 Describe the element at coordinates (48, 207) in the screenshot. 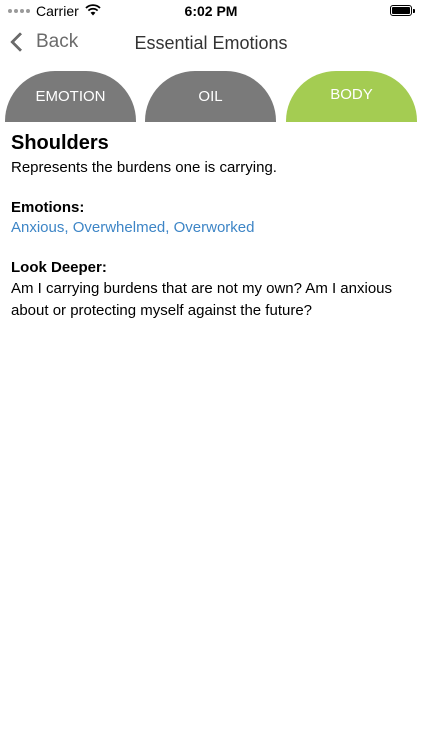

I see `emotions-heading: Emotions:` at that location.